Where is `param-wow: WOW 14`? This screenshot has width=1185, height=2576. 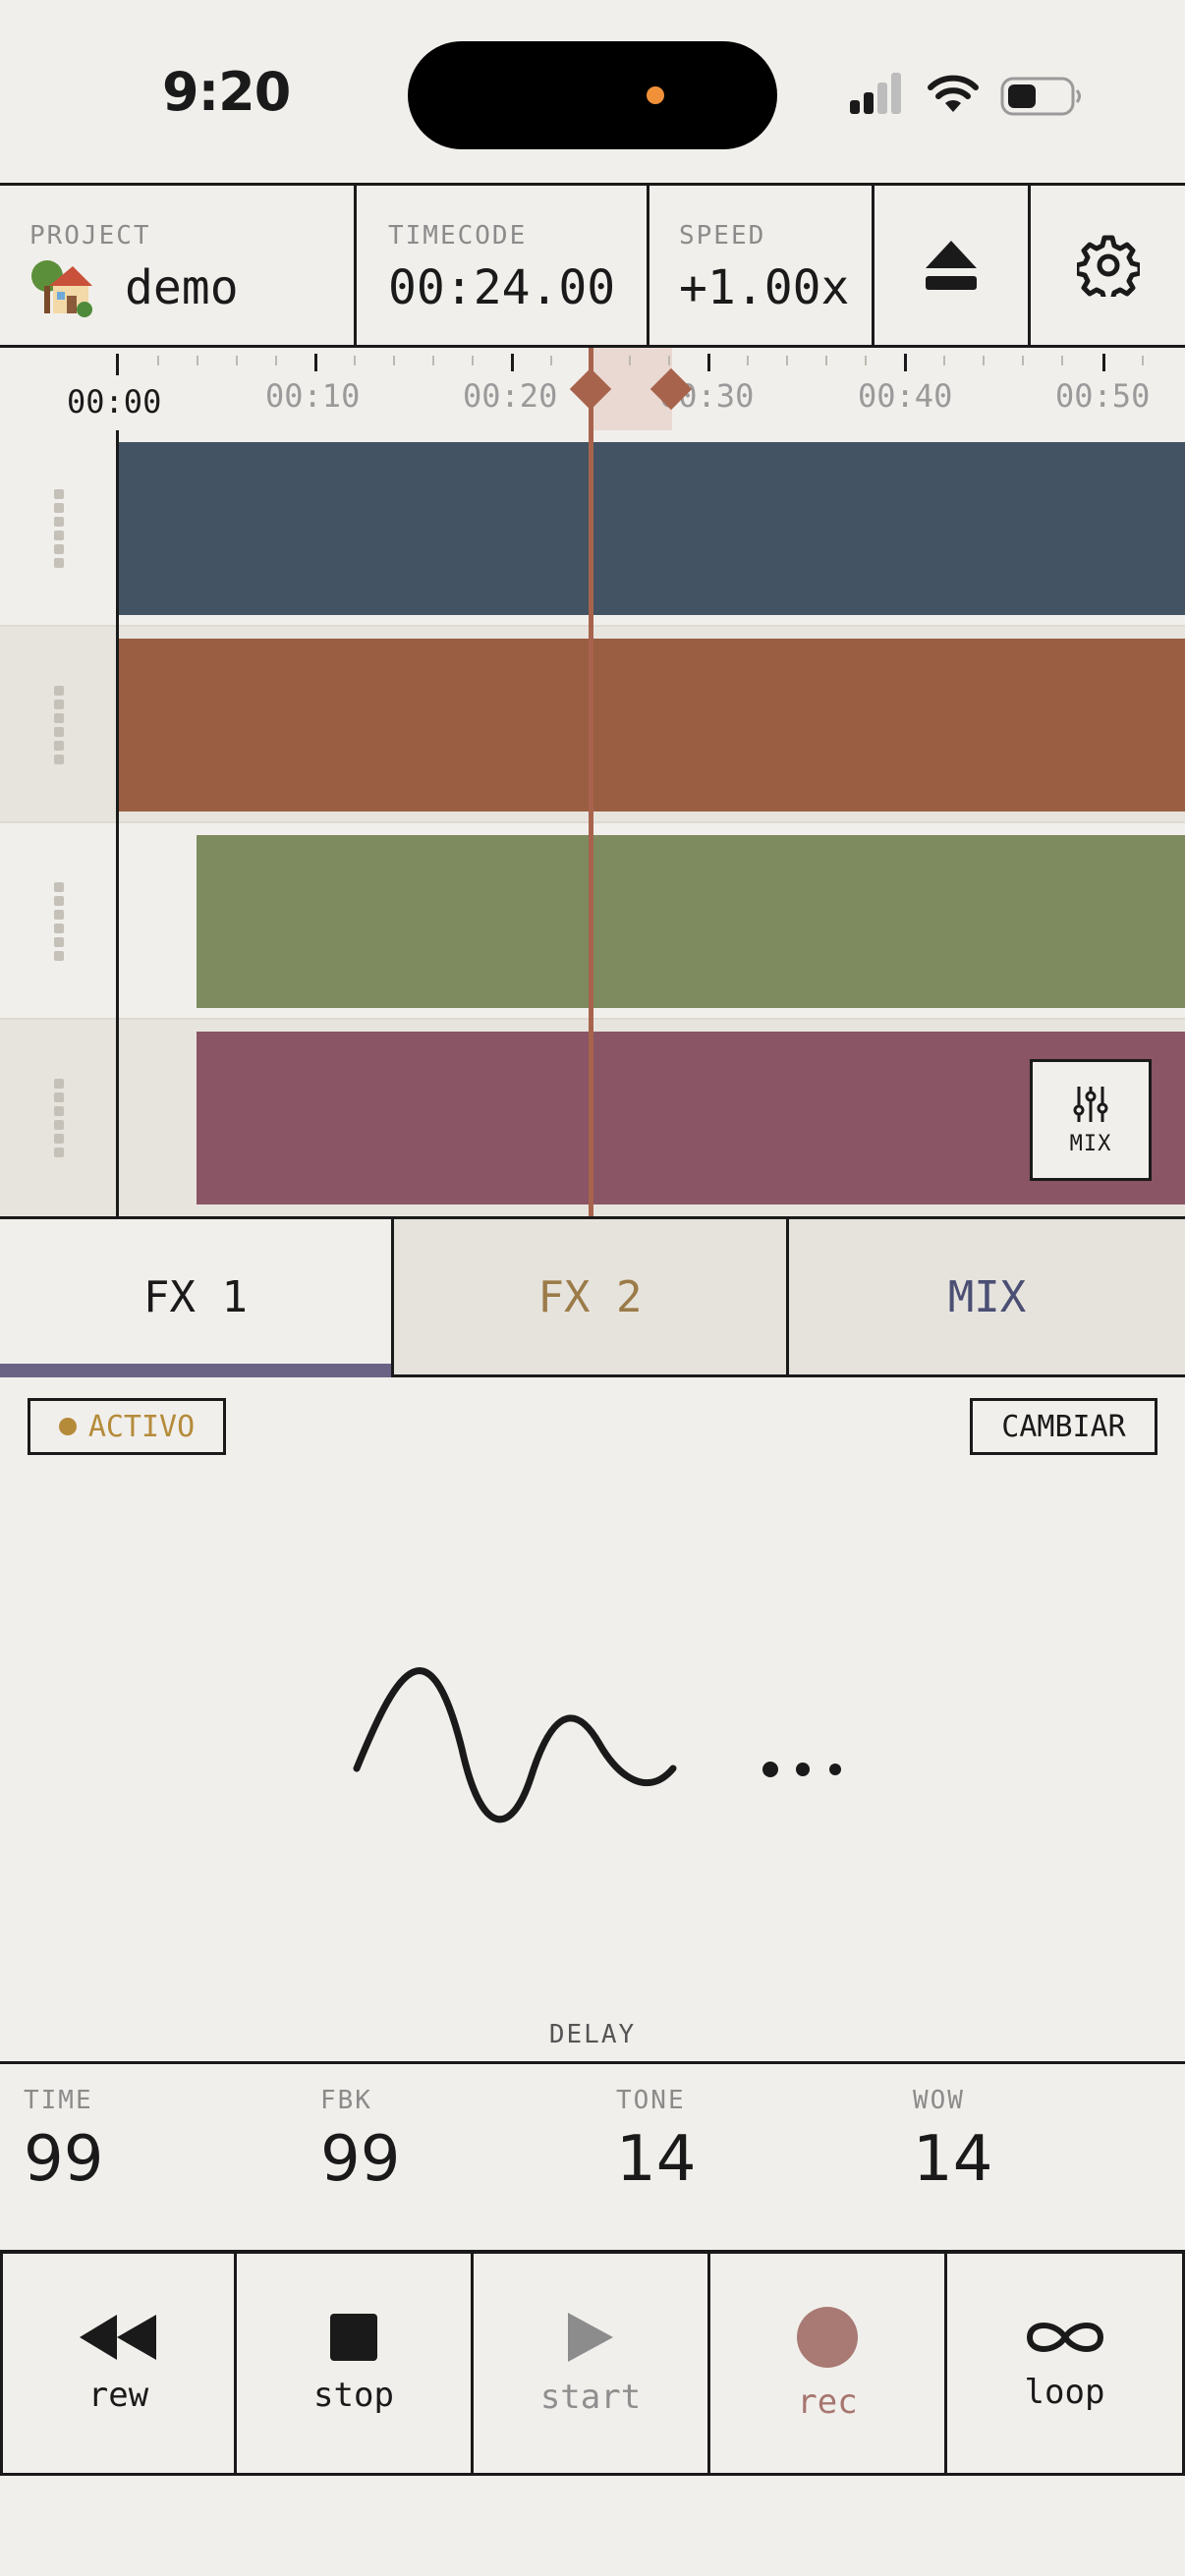
param-wow: WOW 14 is located at coordinates (953, 2141).